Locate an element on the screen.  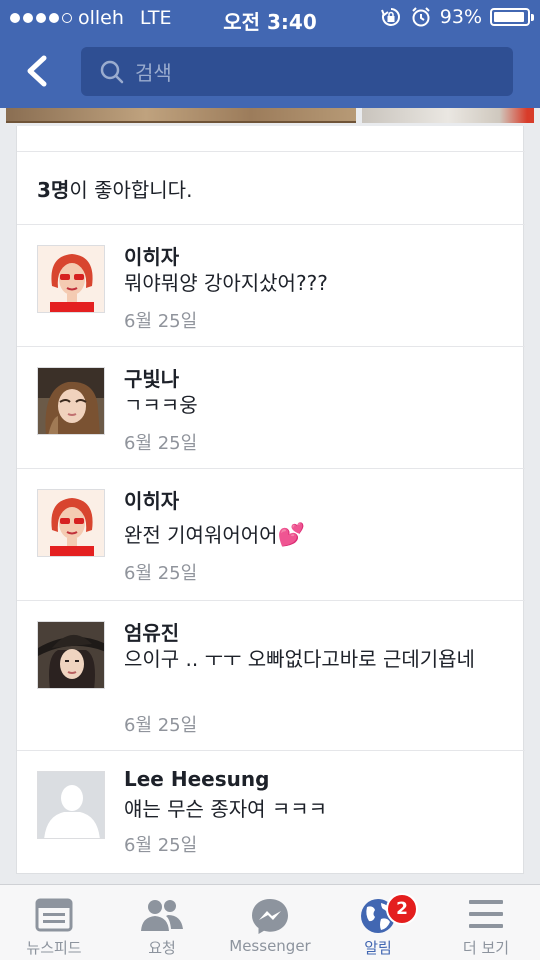
default-profile-silhouette-icon is located at coordinates (71, 805).